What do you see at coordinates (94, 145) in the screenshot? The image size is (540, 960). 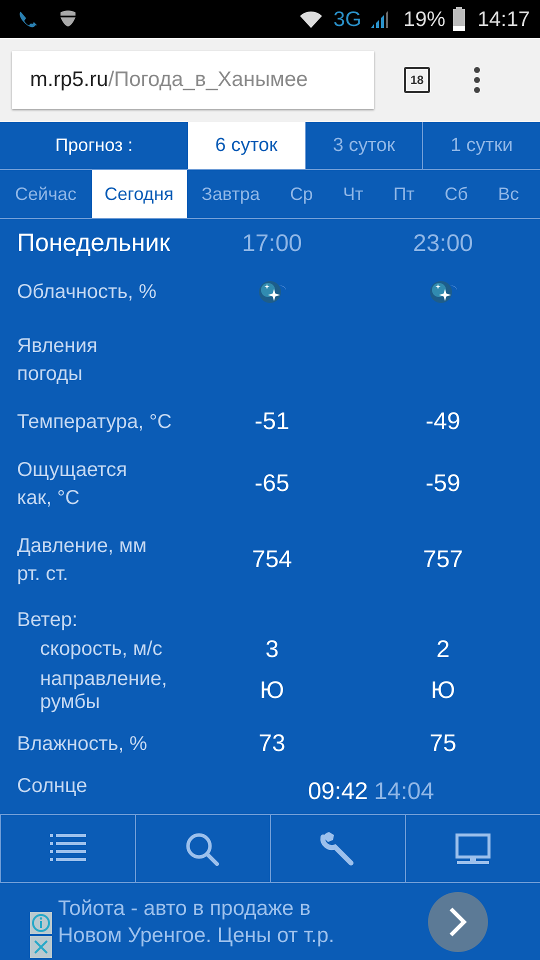 I see `forecast-label: Прогноз :` at bounding box center [94, 145].